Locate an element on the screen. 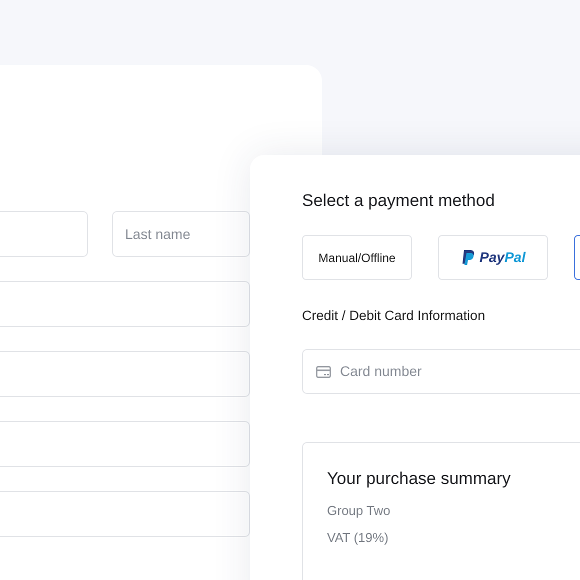 The width and height of the screenshot is (580, 580). summary-line: Group Two is located at coordinates (359, 511).